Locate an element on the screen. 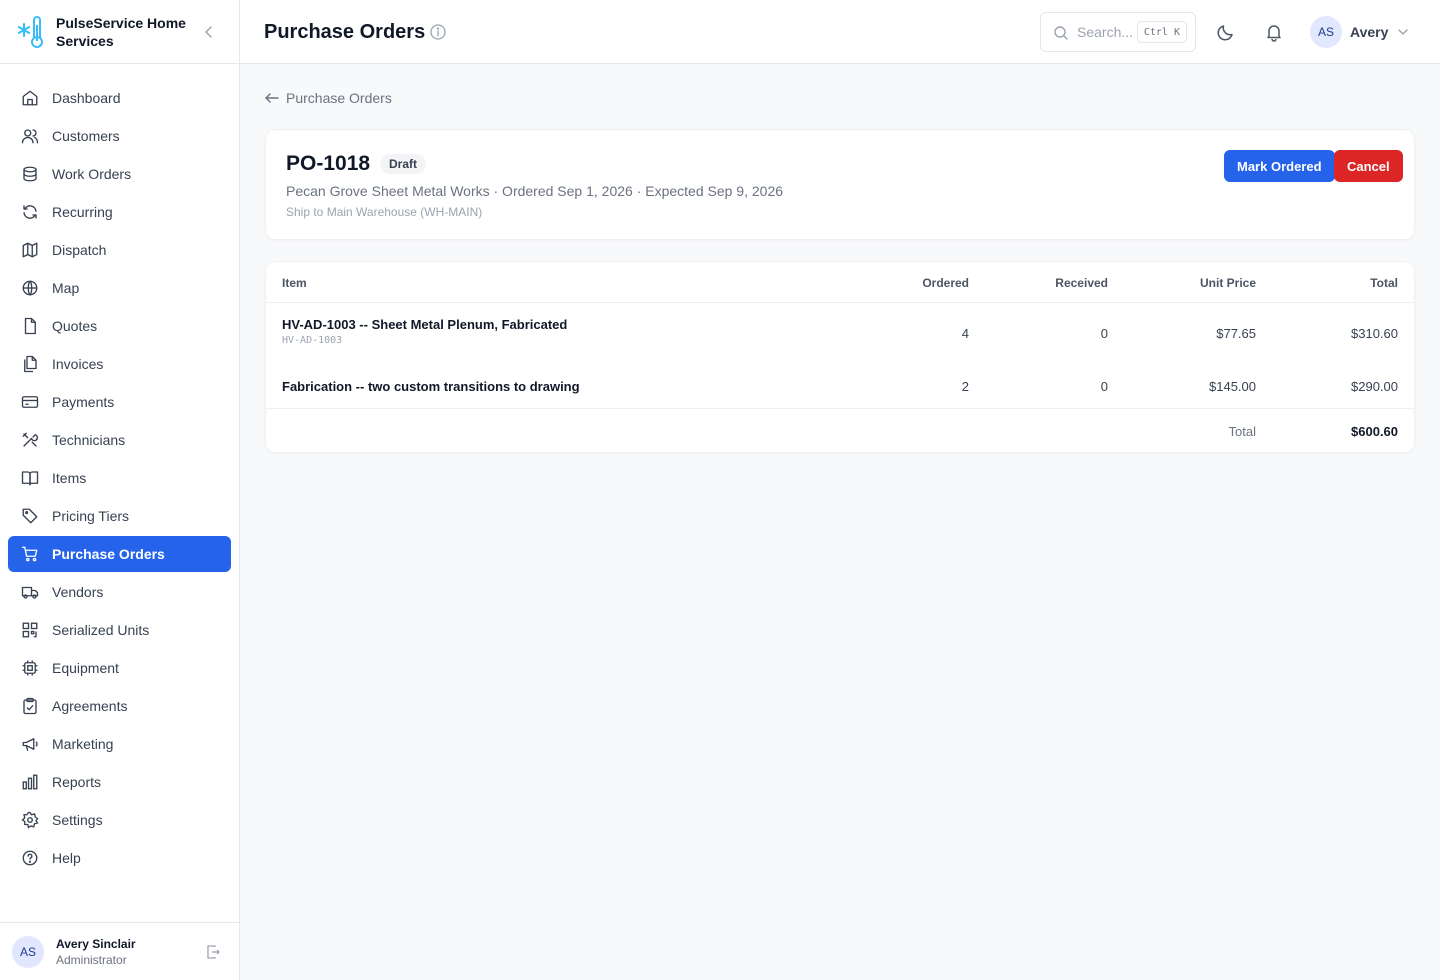  unit-price: $77.65 is located at coordinates (1236, 333).